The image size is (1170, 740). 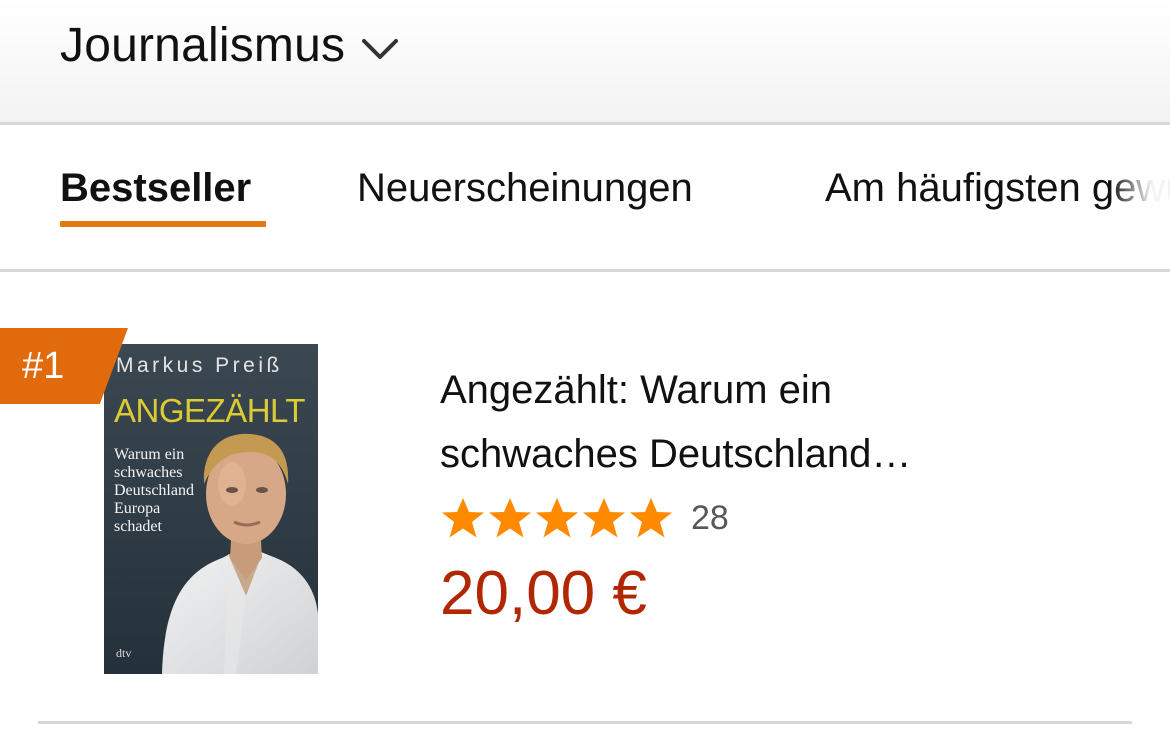 What do you see at coordinates (790, 518) in the screenshot?
I see `rating-row: 28` at bounding box center [790, 518].